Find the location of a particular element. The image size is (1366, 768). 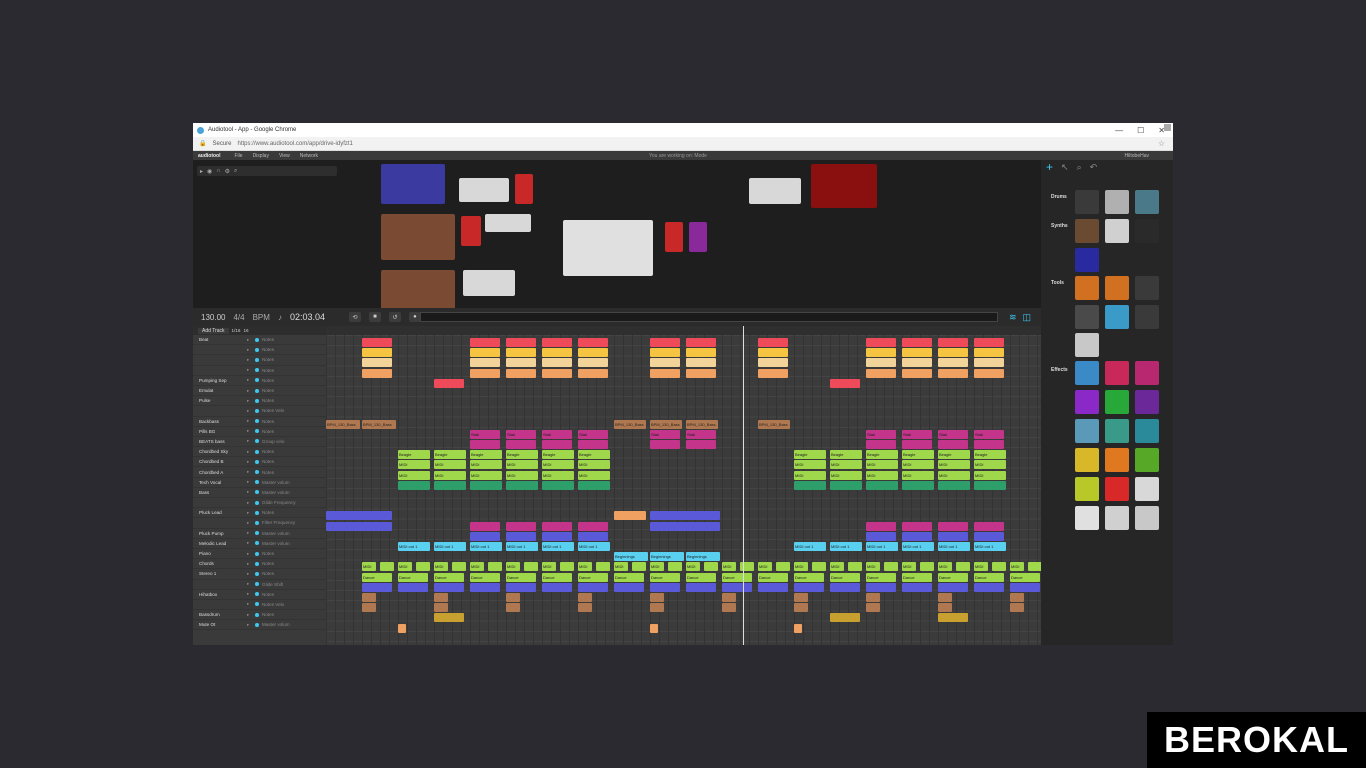

quantize-select: 1/16 is located at coordinates (236, 330).